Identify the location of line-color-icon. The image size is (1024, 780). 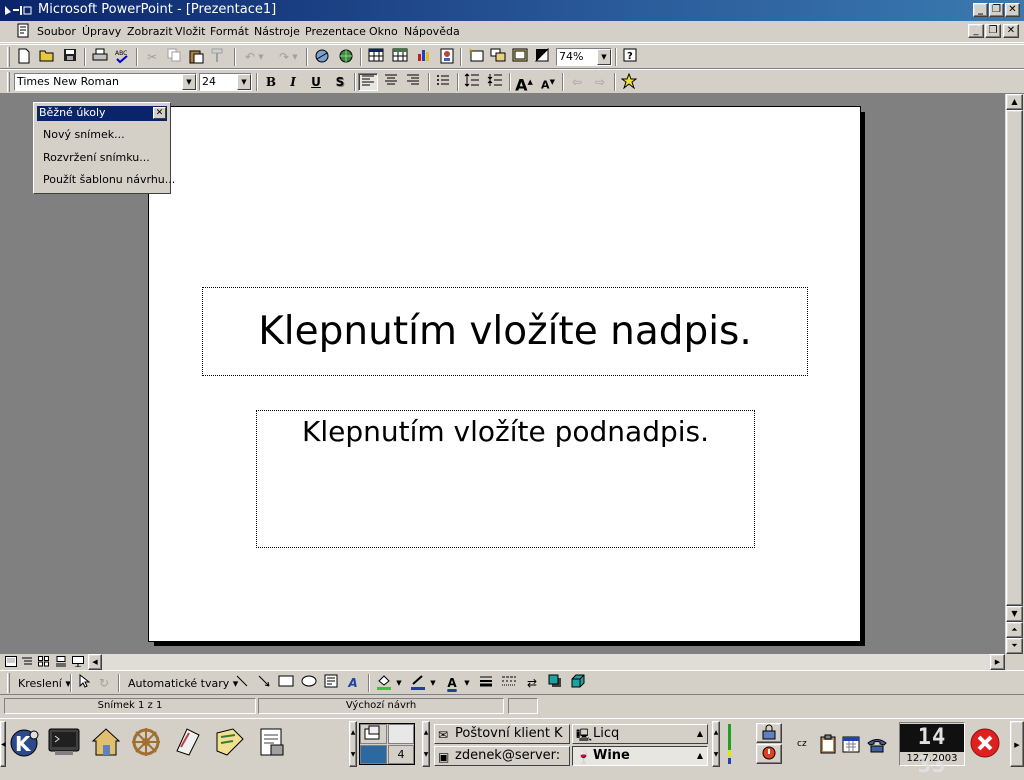
(418, 683).